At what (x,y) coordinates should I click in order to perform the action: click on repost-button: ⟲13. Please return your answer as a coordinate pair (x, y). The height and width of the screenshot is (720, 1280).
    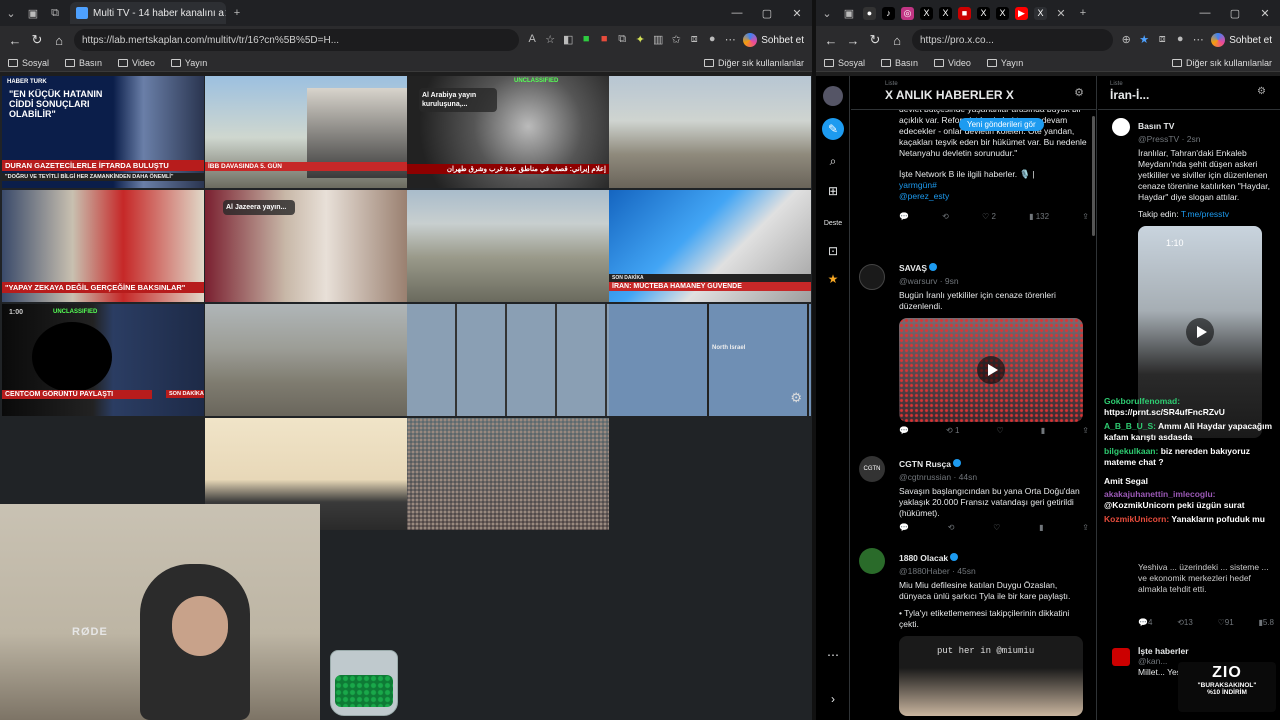
    Looking at the image, I should click on (1185, 622).